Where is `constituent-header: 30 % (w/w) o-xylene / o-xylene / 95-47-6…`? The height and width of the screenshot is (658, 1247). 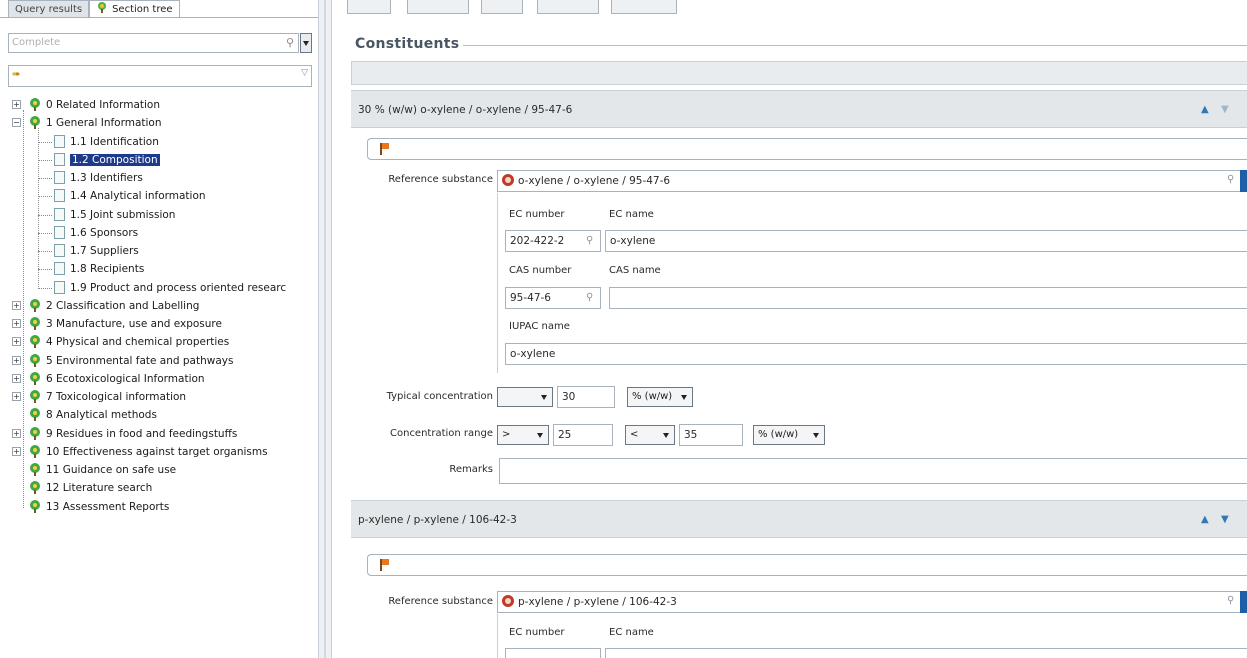
constituent-header: 30 % (w/w) o-xylene / o-xylene / 95-47-6… is located at coordinates (799, 109).